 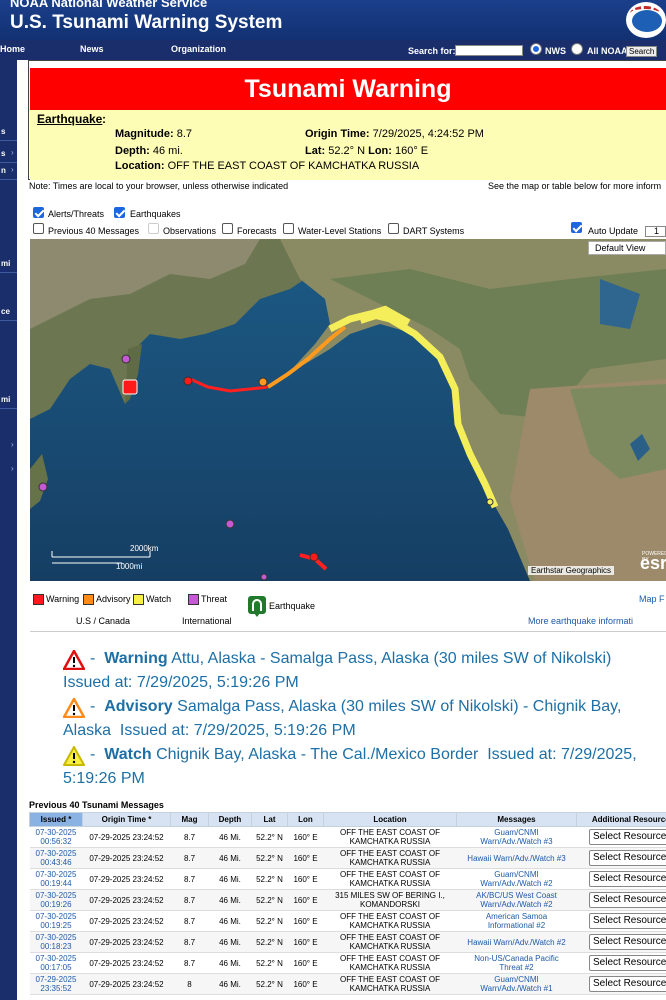 I want to click on earthquake-heading: Earthquake, so click(x=70, y=119).